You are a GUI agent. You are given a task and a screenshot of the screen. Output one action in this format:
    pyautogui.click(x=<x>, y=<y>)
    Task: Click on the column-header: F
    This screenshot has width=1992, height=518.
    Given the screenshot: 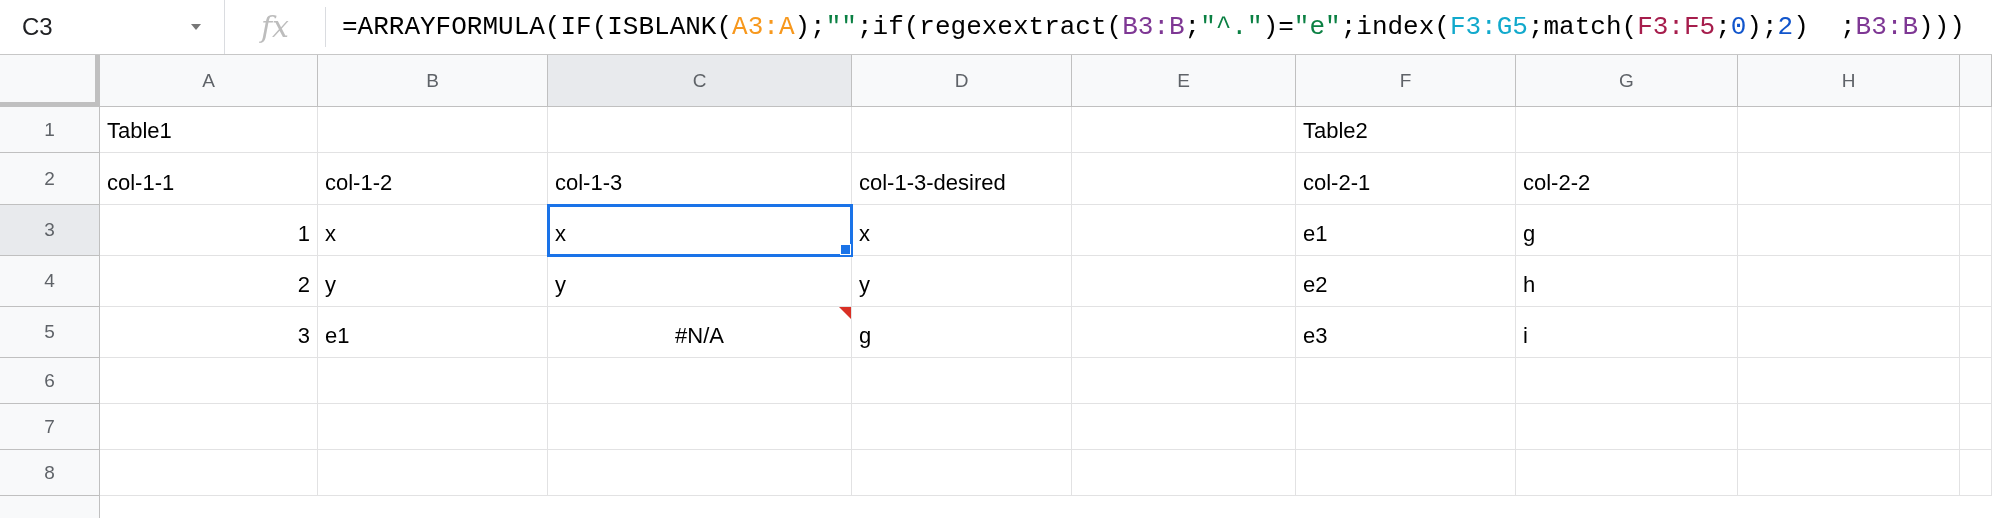 What is the action you would take?
    pyautogui.click(x=1406, y=81)
    